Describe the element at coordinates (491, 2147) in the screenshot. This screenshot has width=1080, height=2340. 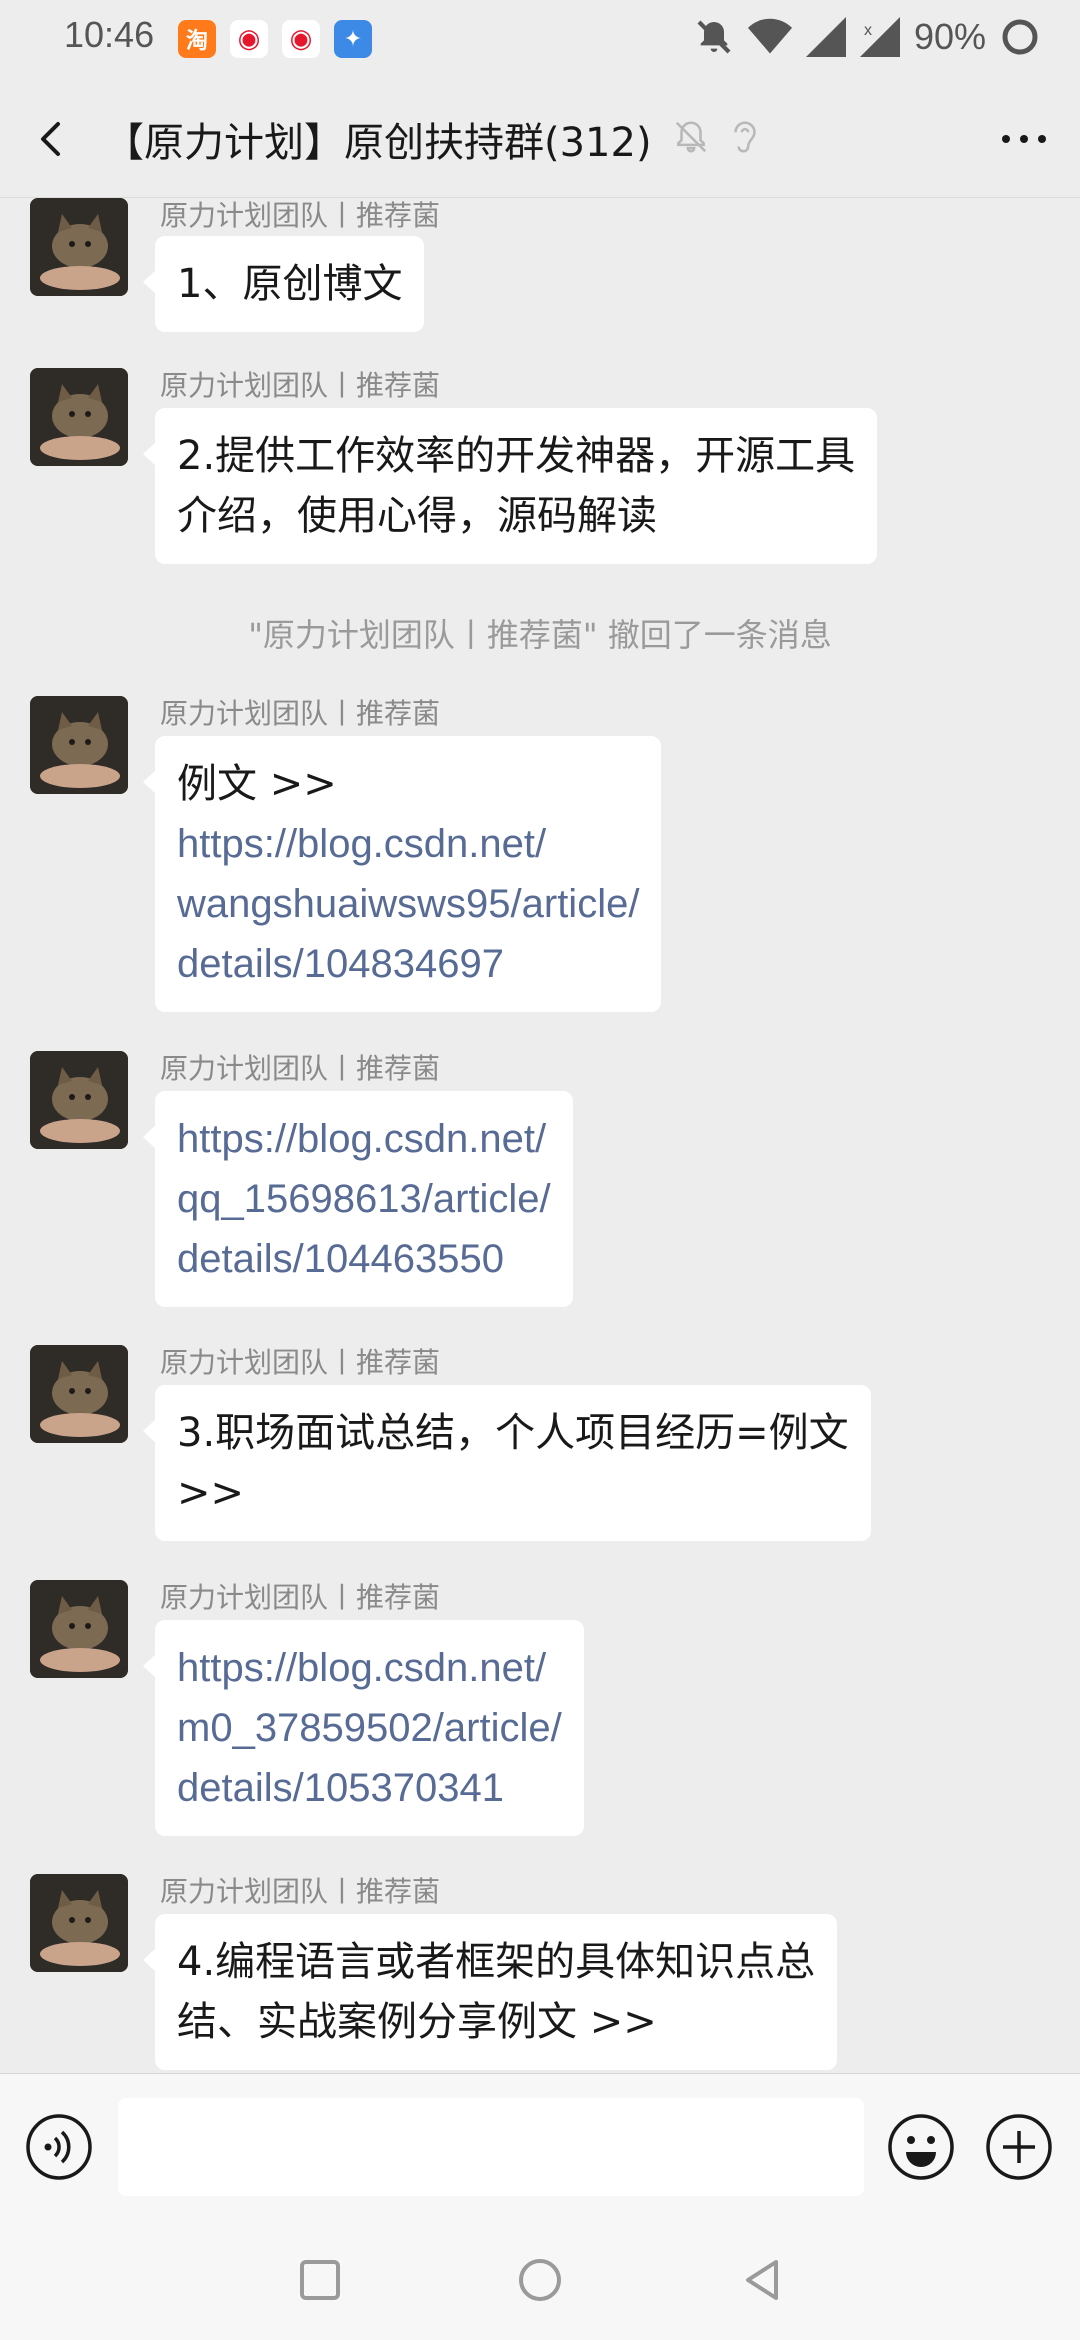
I see `message-input` at that location.